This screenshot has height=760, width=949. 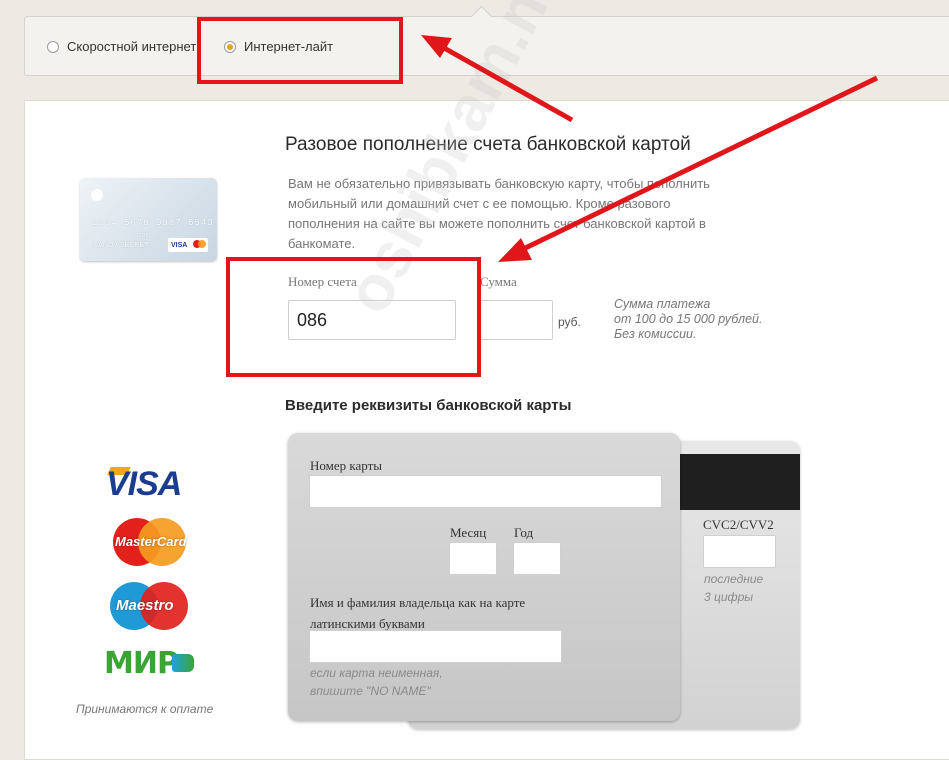 I want to click on arrow-to-account-head, so click(x=515, y=250).